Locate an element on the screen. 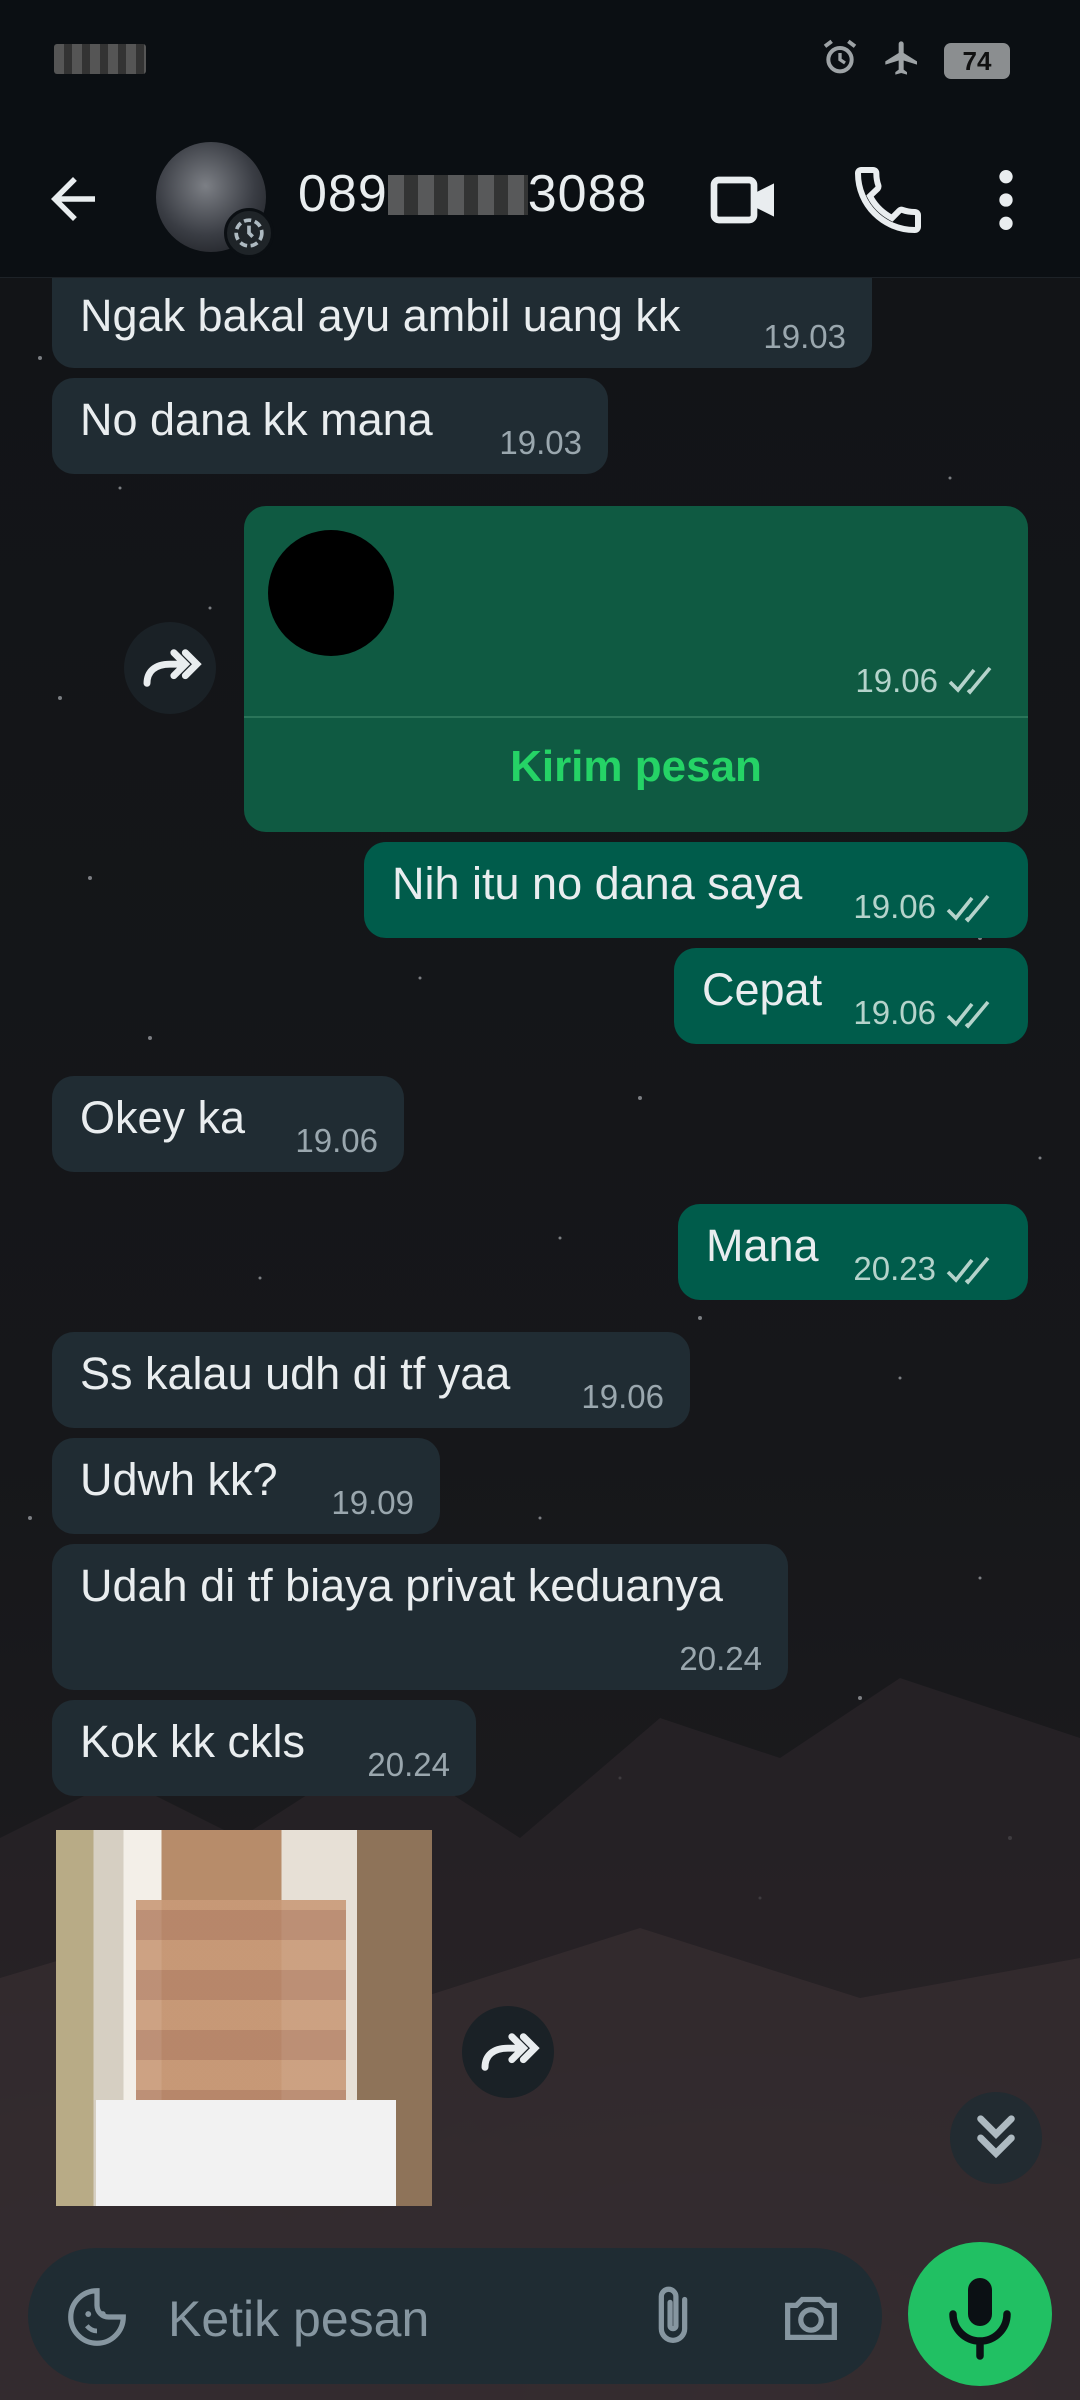  contact-card-message: 19.06 Kirim pesan is located at coordinates (636, 669).